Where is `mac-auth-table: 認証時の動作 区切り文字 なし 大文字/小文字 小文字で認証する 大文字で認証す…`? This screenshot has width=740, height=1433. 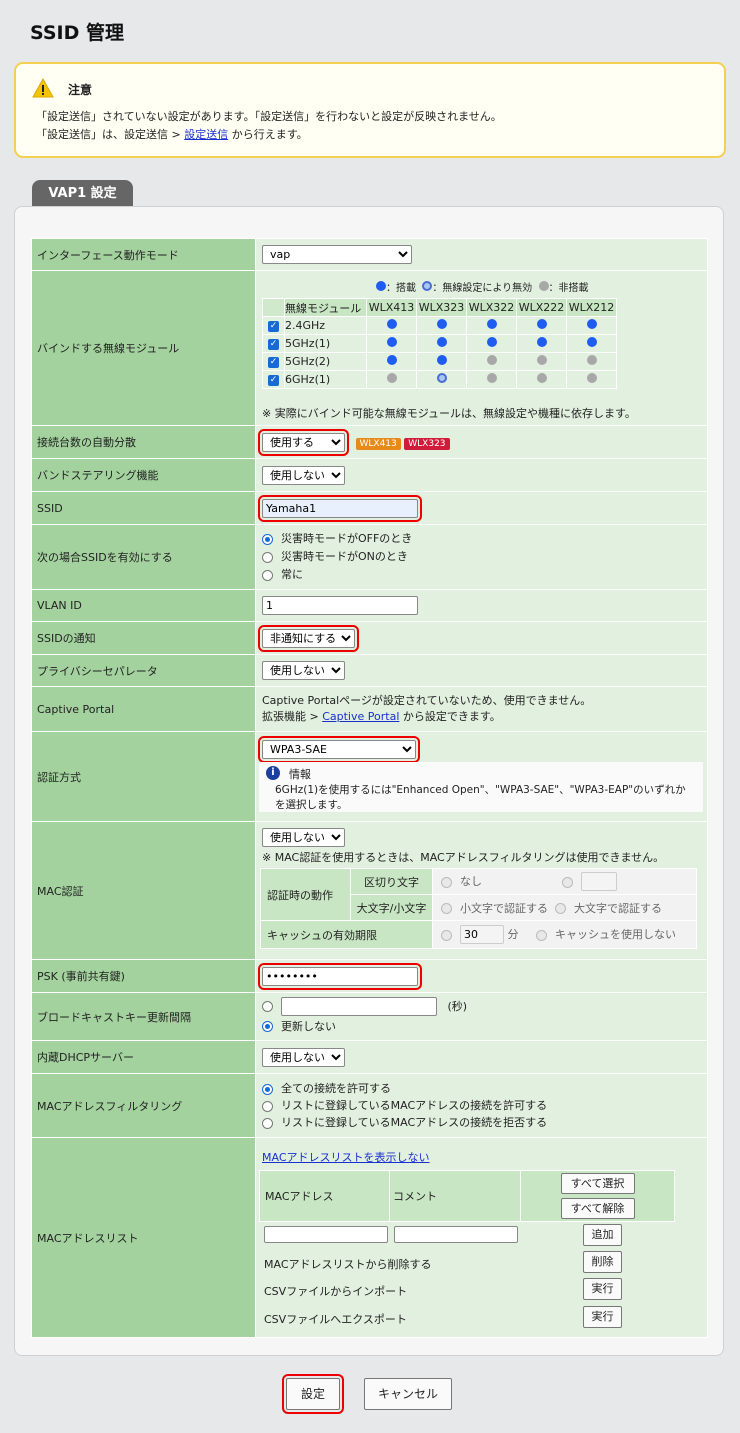 mac-auth-table: 認証時の動作 区切り文字 なし 大文字/小文字 小文字で認証する 大文字で認証す… is located at coordinates (478, 908).